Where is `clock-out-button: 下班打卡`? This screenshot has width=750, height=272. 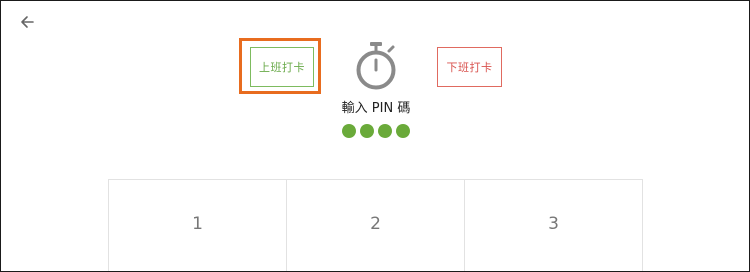 clock-out-button: 下班打卡 is located at coordinates (469, 67).